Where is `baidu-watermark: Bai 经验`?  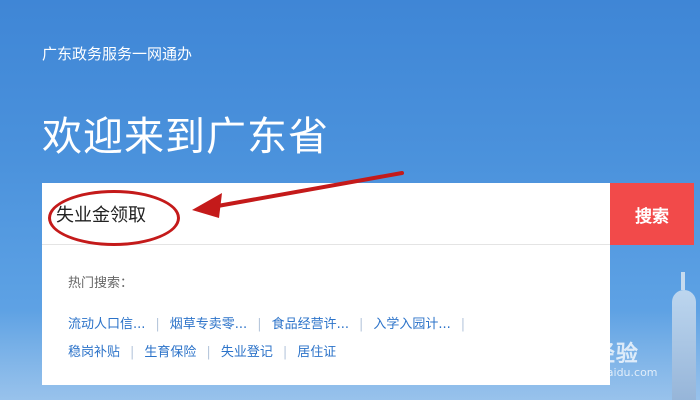 baidu-watermark: Bai 经验 is located at coordinates (590, 354).